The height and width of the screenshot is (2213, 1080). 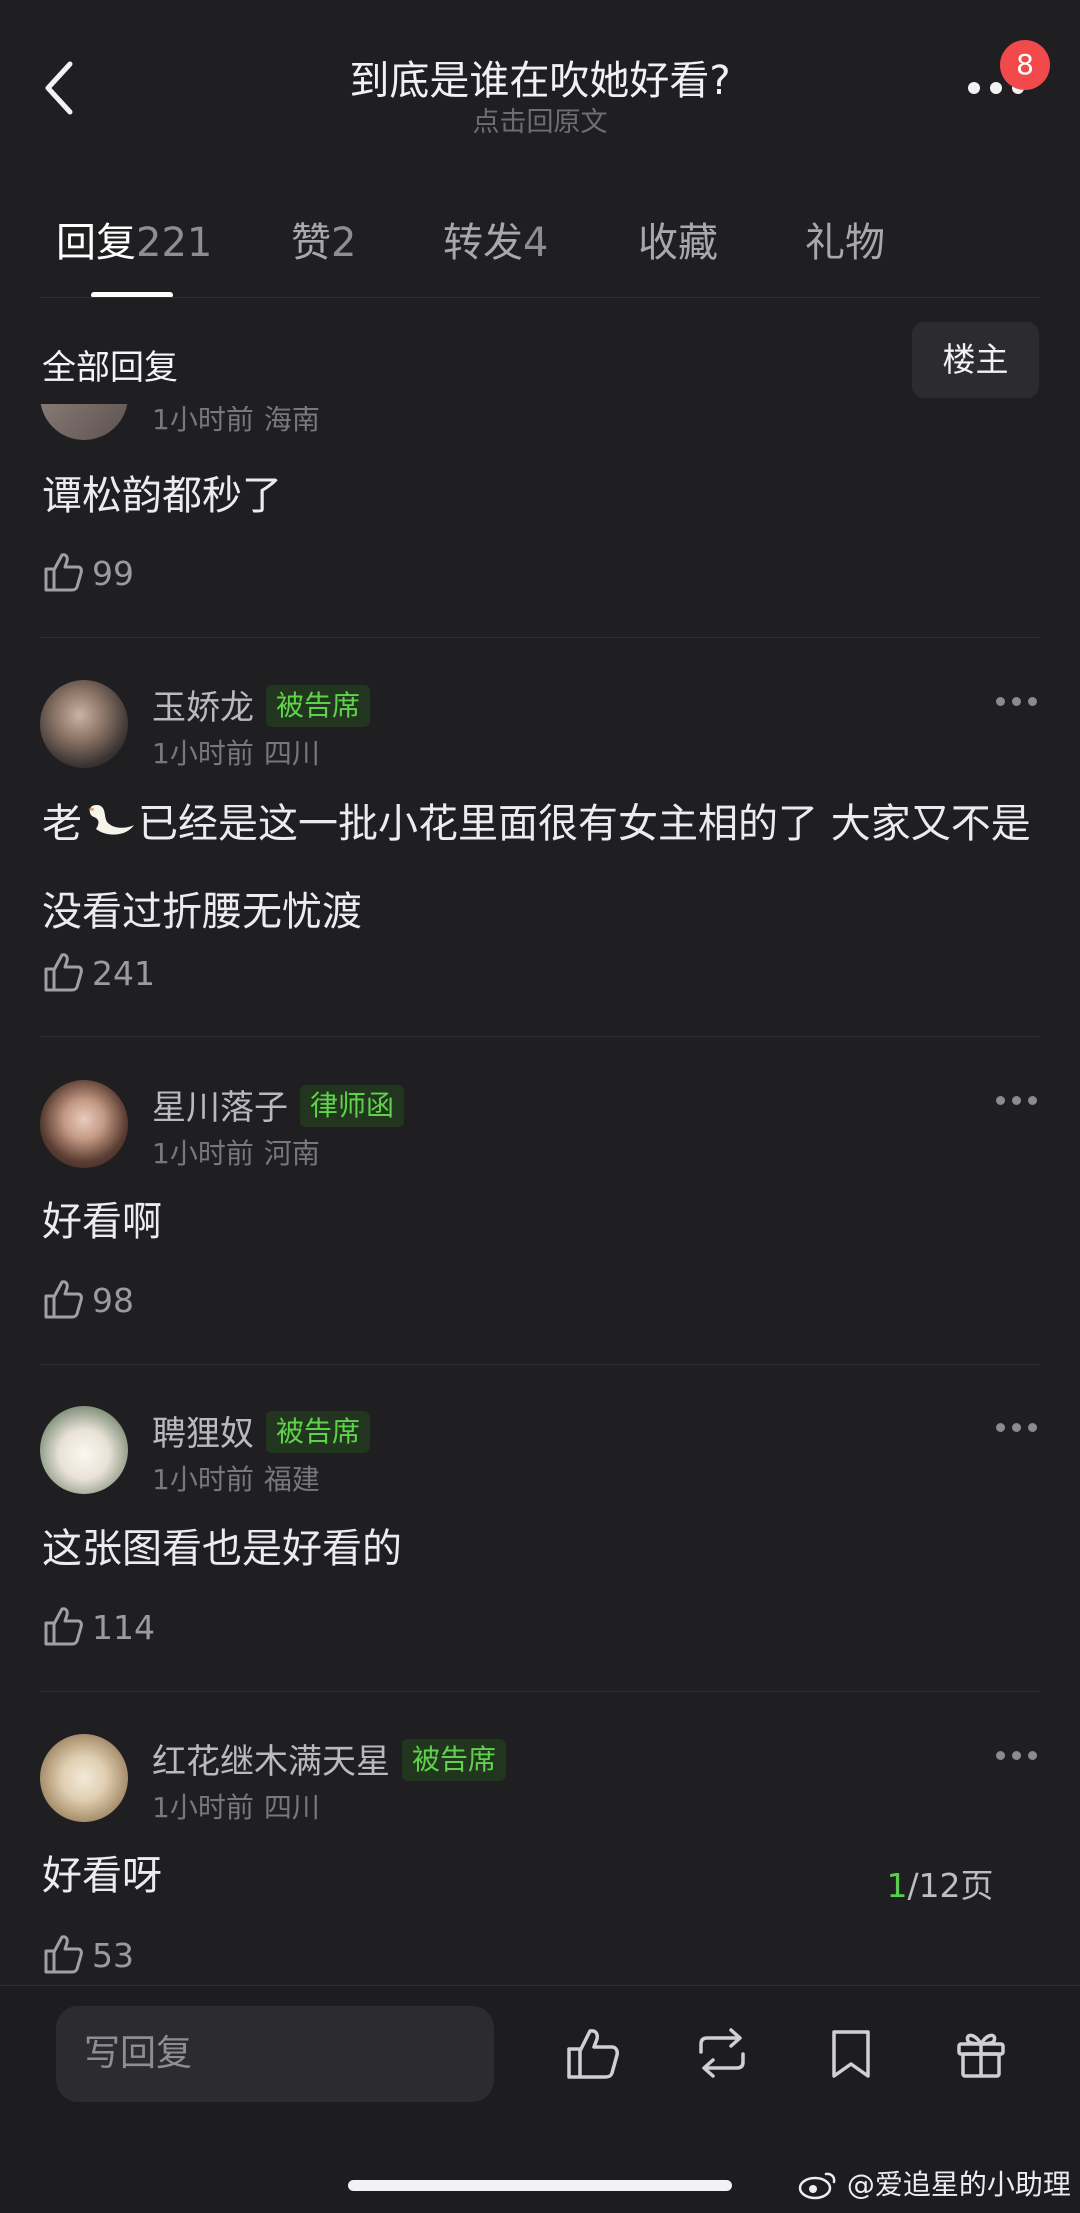 I want to click on reply-input: 写回复, so click(x=275, y=2054).